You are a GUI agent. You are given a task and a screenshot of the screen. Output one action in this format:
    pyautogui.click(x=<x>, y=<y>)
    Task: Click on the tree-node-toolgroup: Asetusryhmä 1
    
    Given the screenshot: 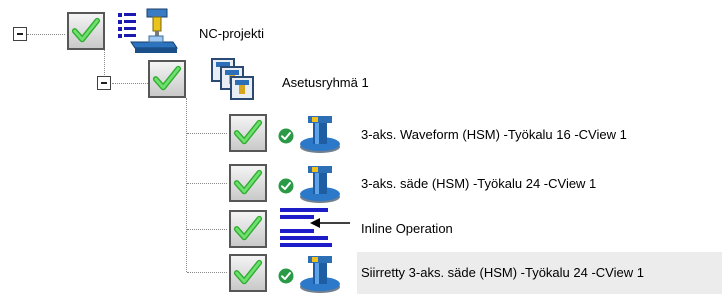 What is the action you would take?
    pyautogui.click(x=240, y=83)
    